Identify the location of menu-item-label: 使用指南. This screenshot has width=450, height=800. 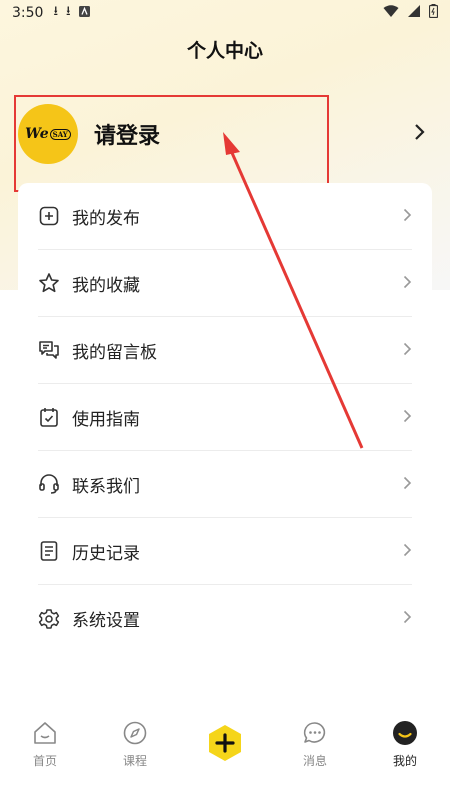
(106, 419).